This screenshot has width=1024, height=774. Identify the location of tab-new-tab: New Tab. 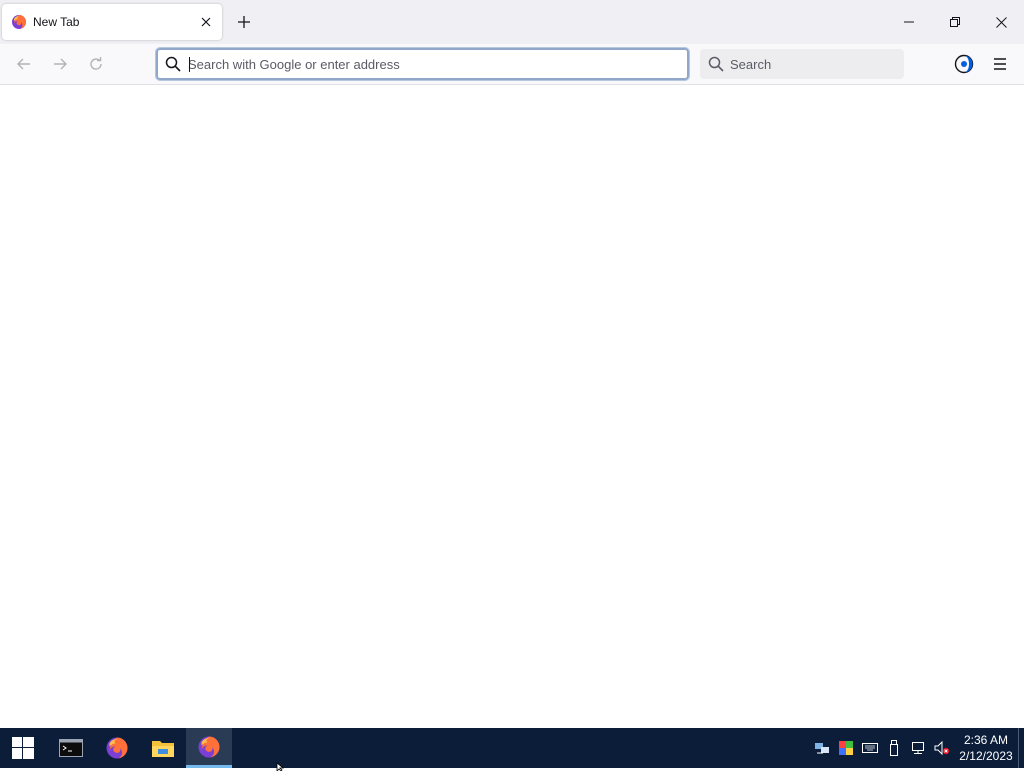
(112, 22).